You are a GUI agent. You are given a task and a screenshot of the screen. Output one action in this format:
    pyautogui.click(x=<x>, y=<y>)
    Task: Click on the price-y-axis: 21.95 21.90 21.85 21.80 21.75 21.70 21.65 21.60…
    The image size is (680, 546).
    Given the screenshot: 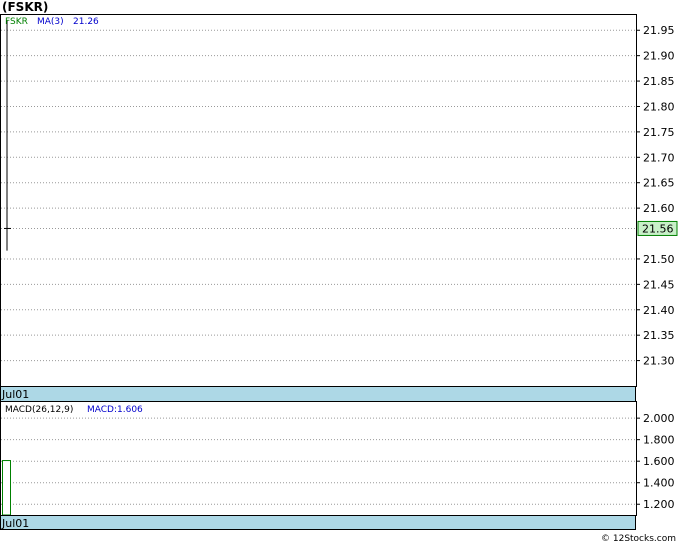 What is the action you would take?
    pyautogui.click(x=657, y=196)
    